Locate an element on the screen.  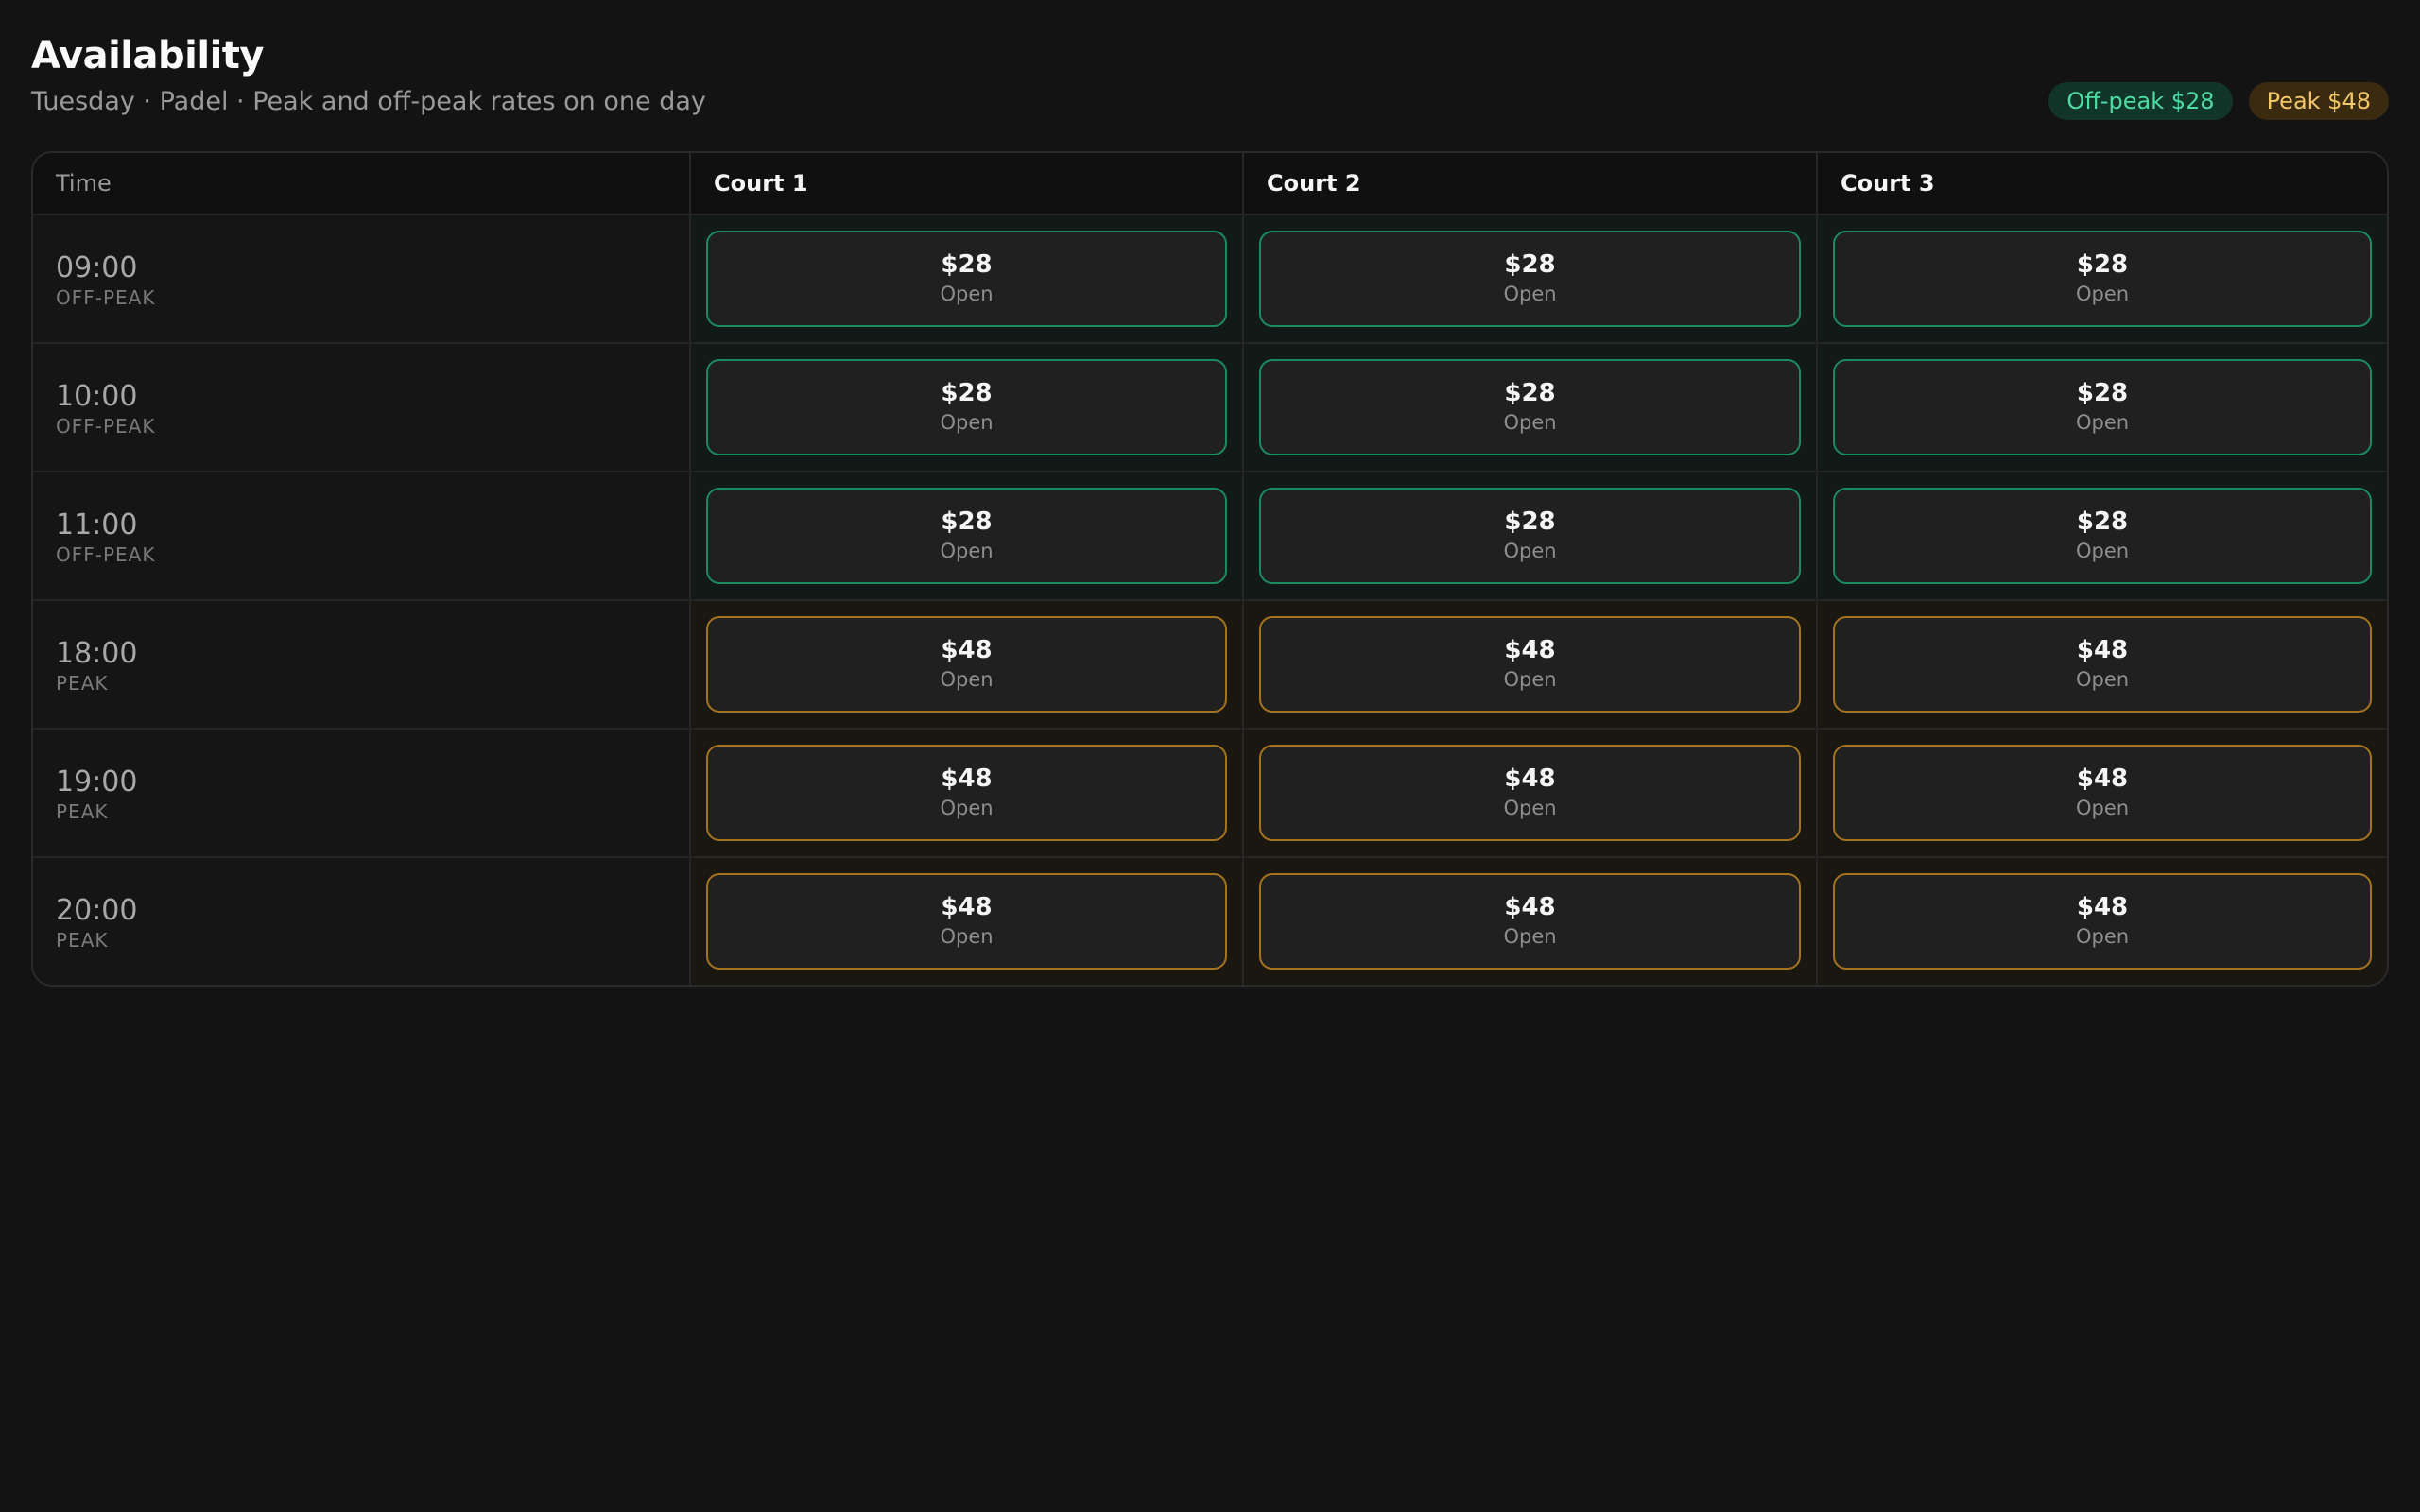
peak-rate-badge: Peak $48 is located at coordinates (2318, 101).